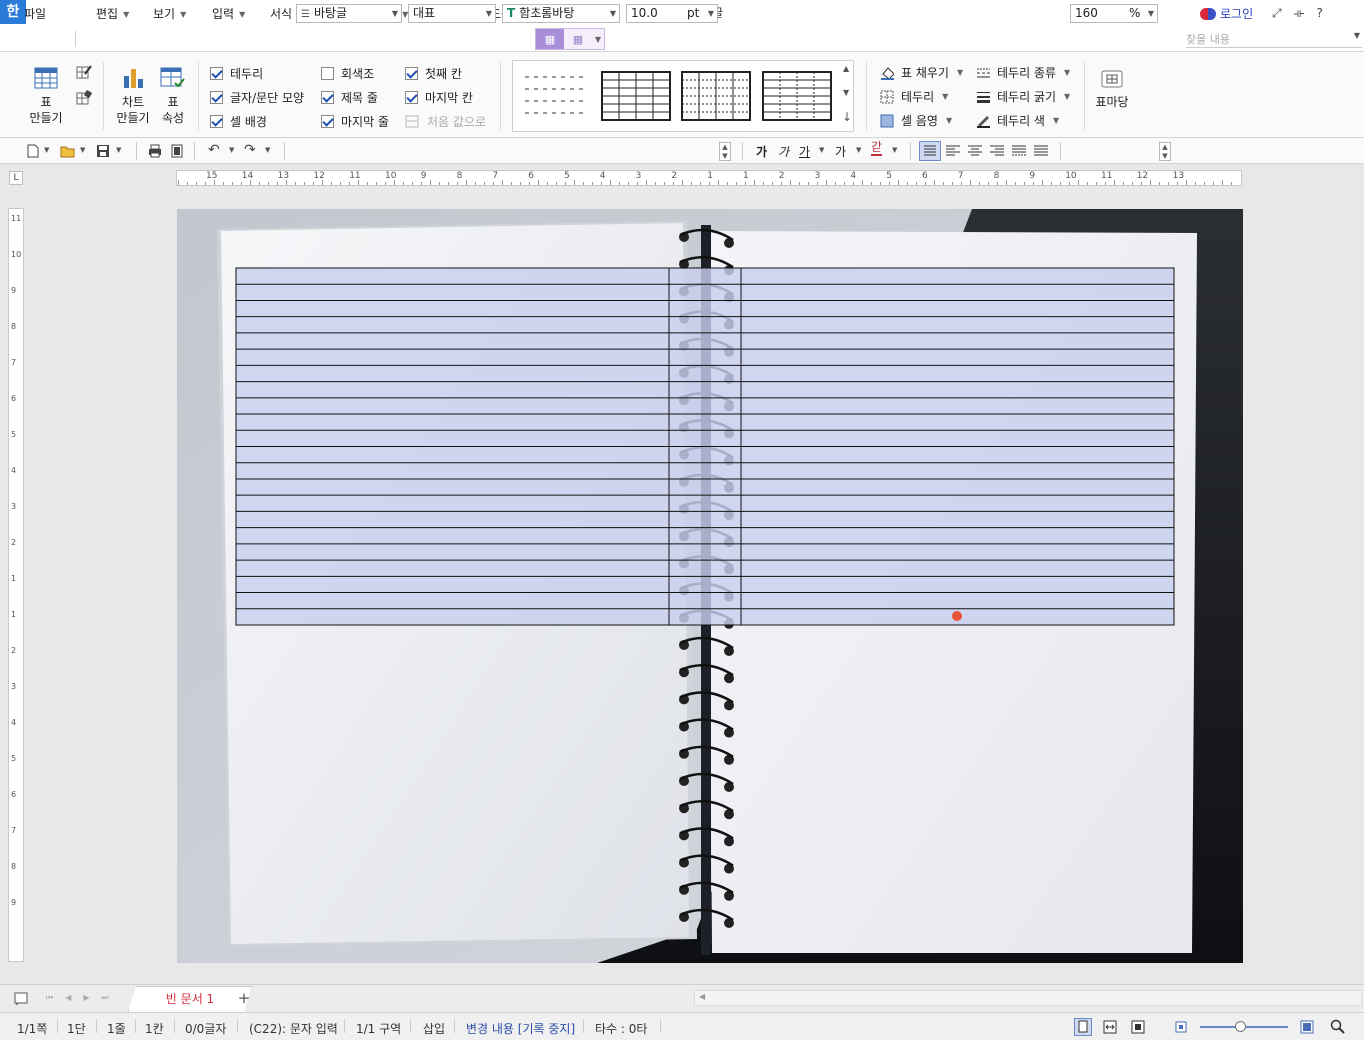 The image size is (1364, 1040). I want to click on check-last-row: 마지막 줄, so click(355, 121).